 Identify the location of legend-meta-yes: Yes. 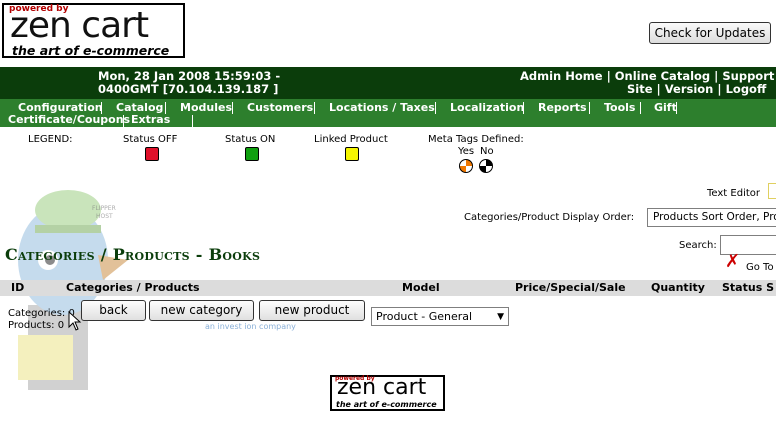
(466, 151).